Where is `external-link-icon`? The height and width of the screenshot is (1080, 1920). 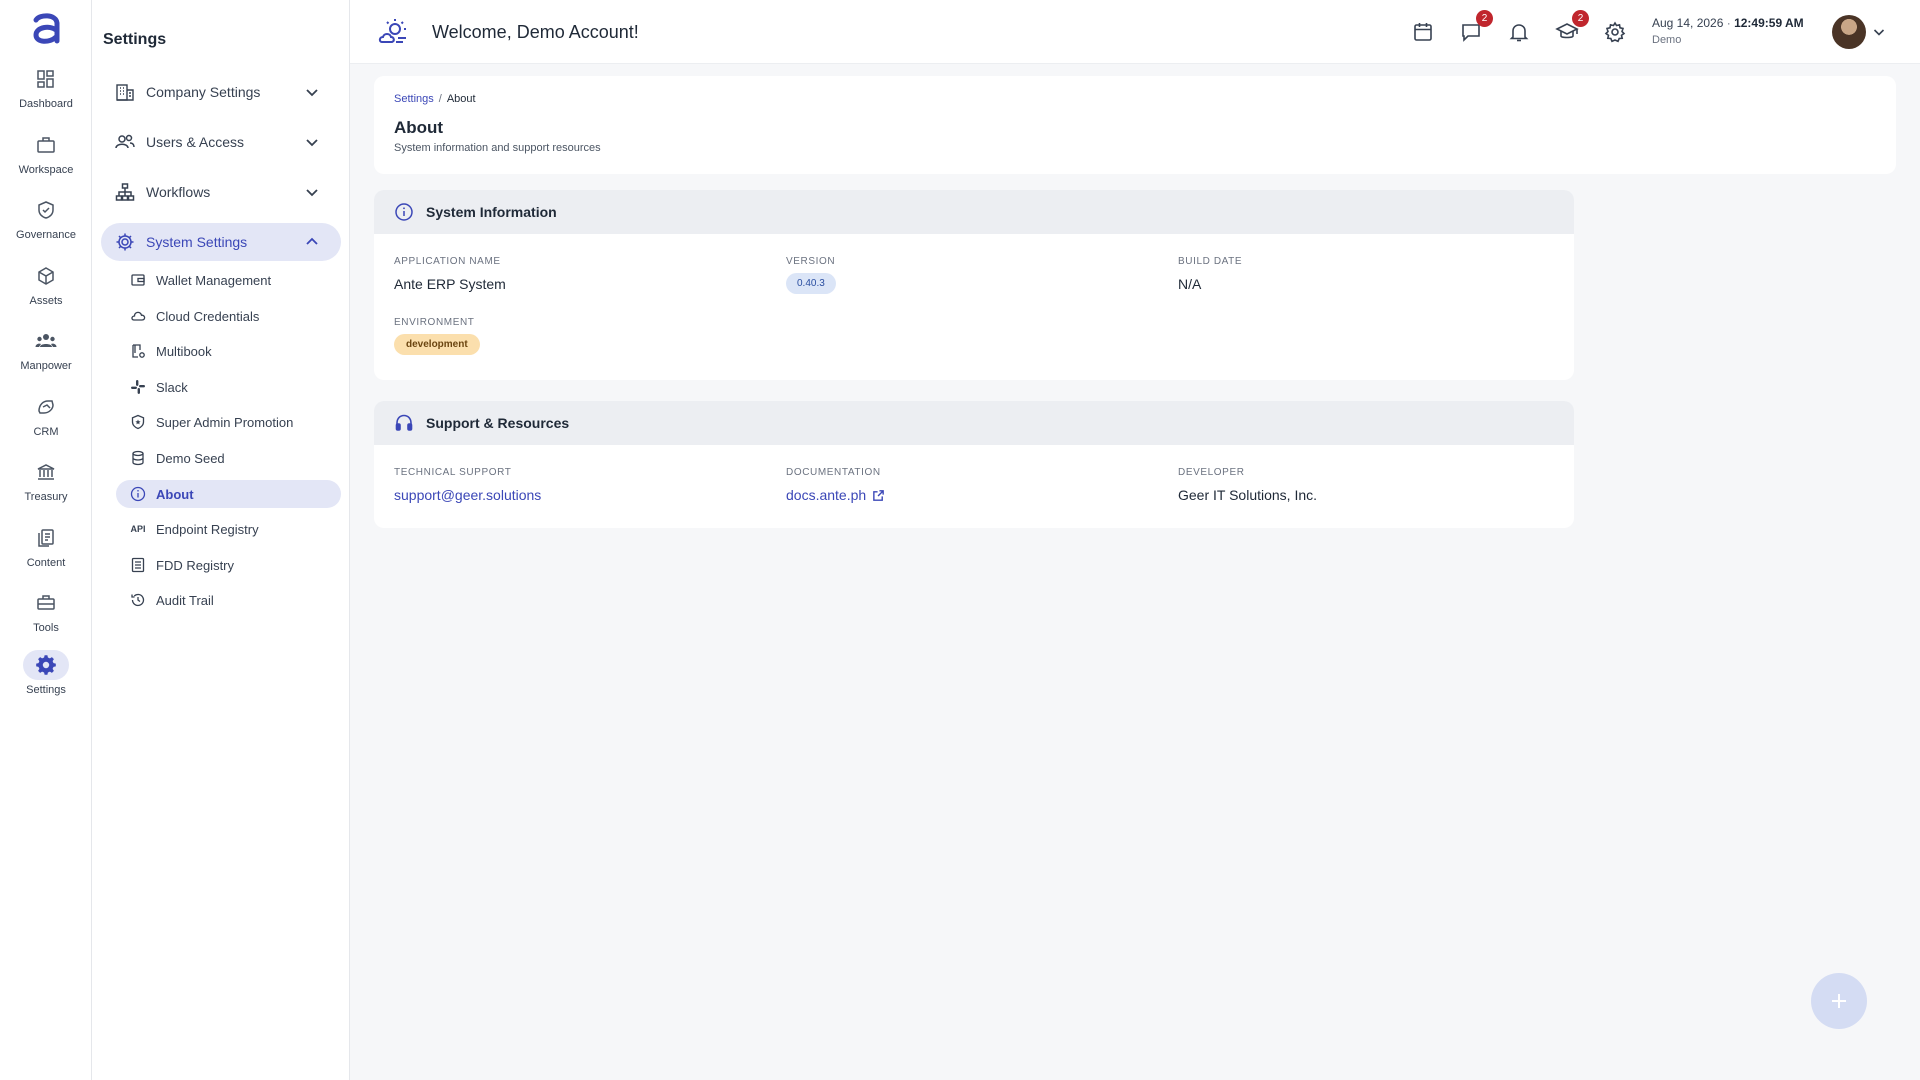
external-link-icon is located at coordinates (878, 495).